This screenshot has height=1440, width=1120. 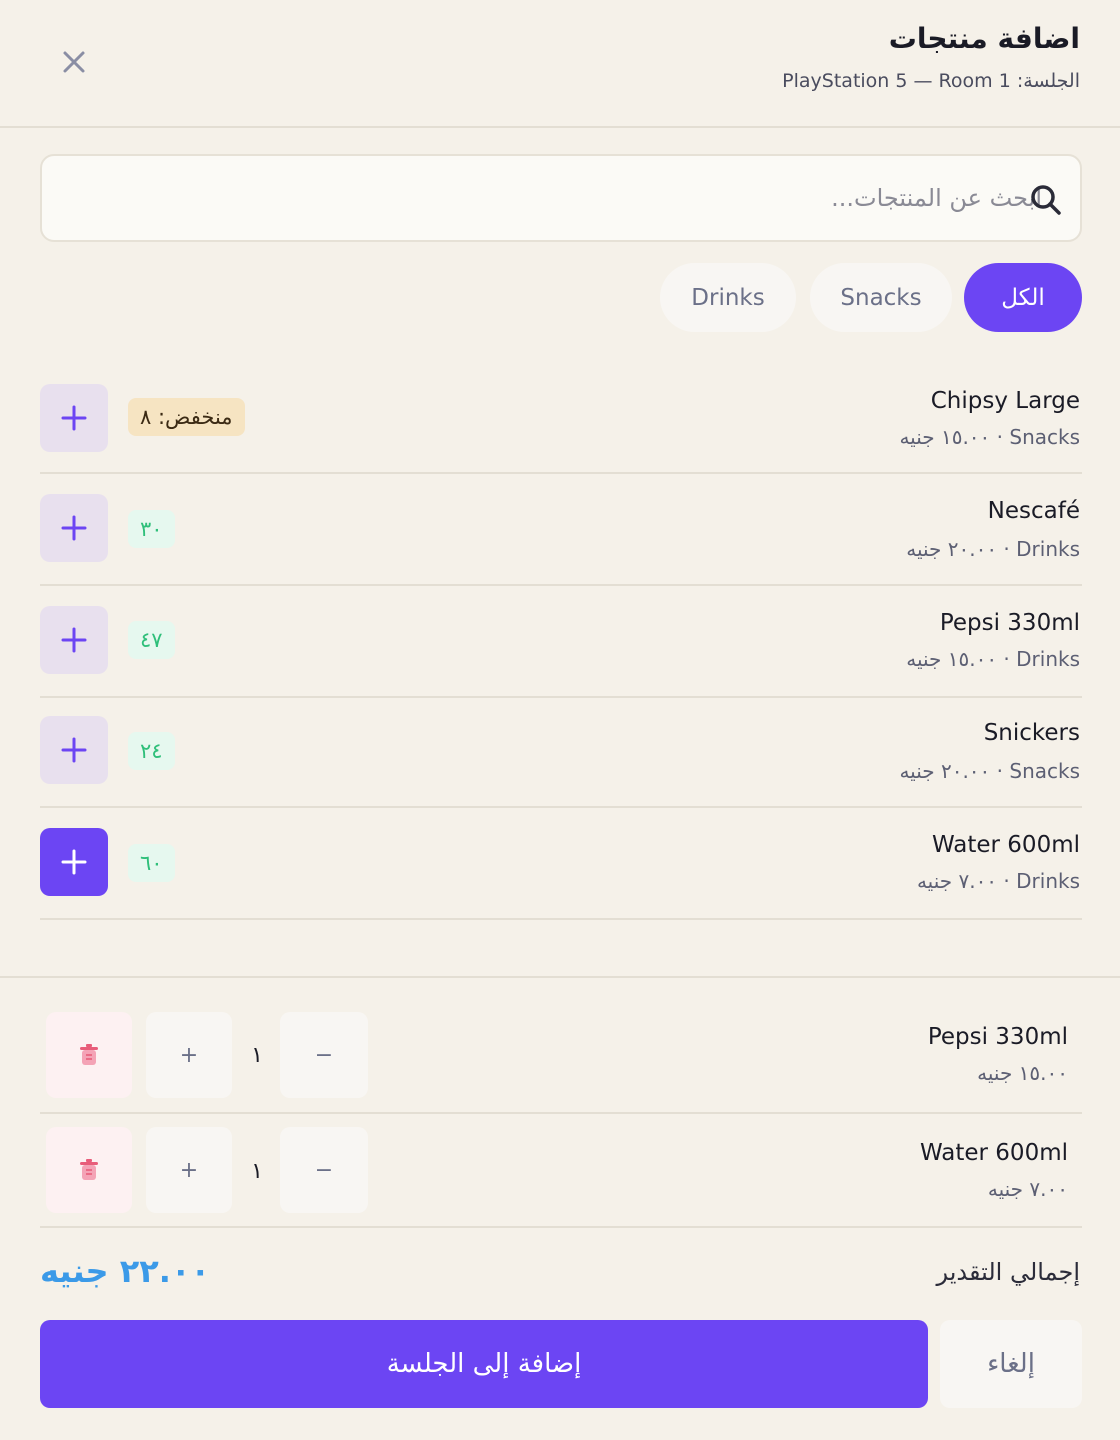 I want to click on search-box, so click(x=561, y=198).